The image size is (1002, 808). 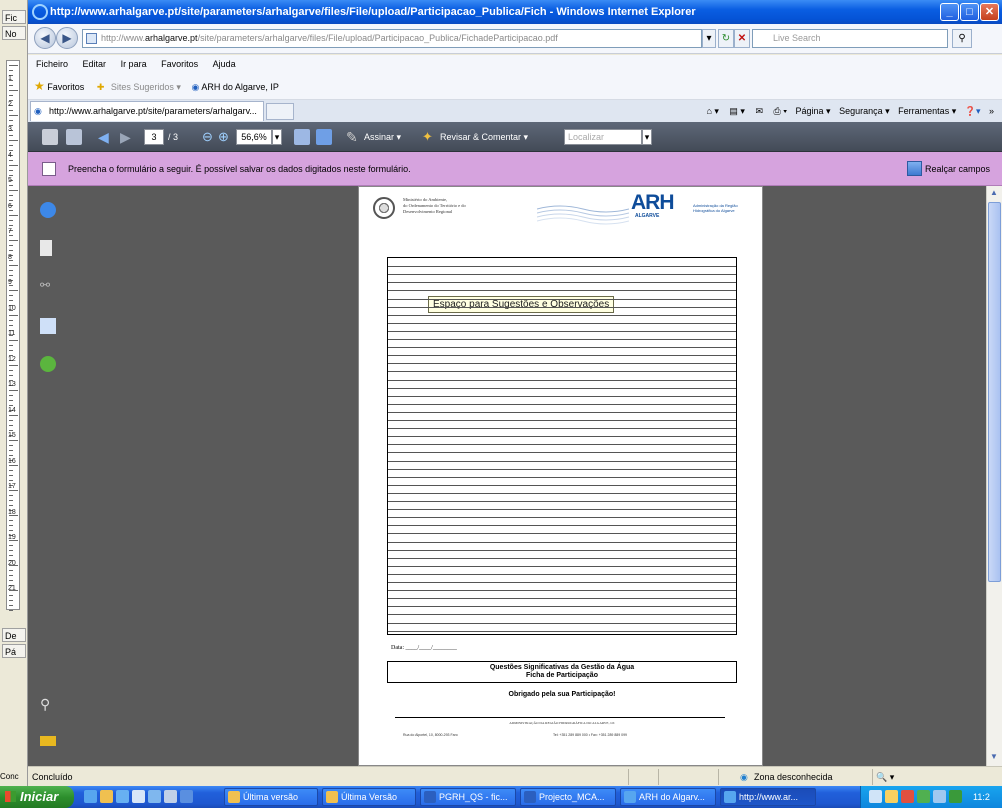 I want to click on address-dropdown-icon: ▾, so click(x=709, y=38).